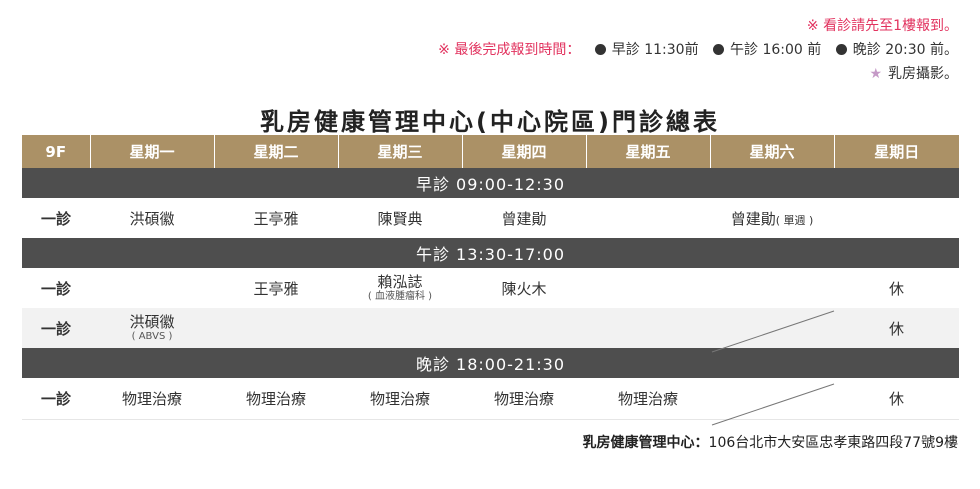 Image resolution: width=980 pixels, height=489 pixels. I want to click on table-row: 一診 王亭雅 賴泓誌( 血液腫瘤科 ) 陳火木 休, so click(490, 288).